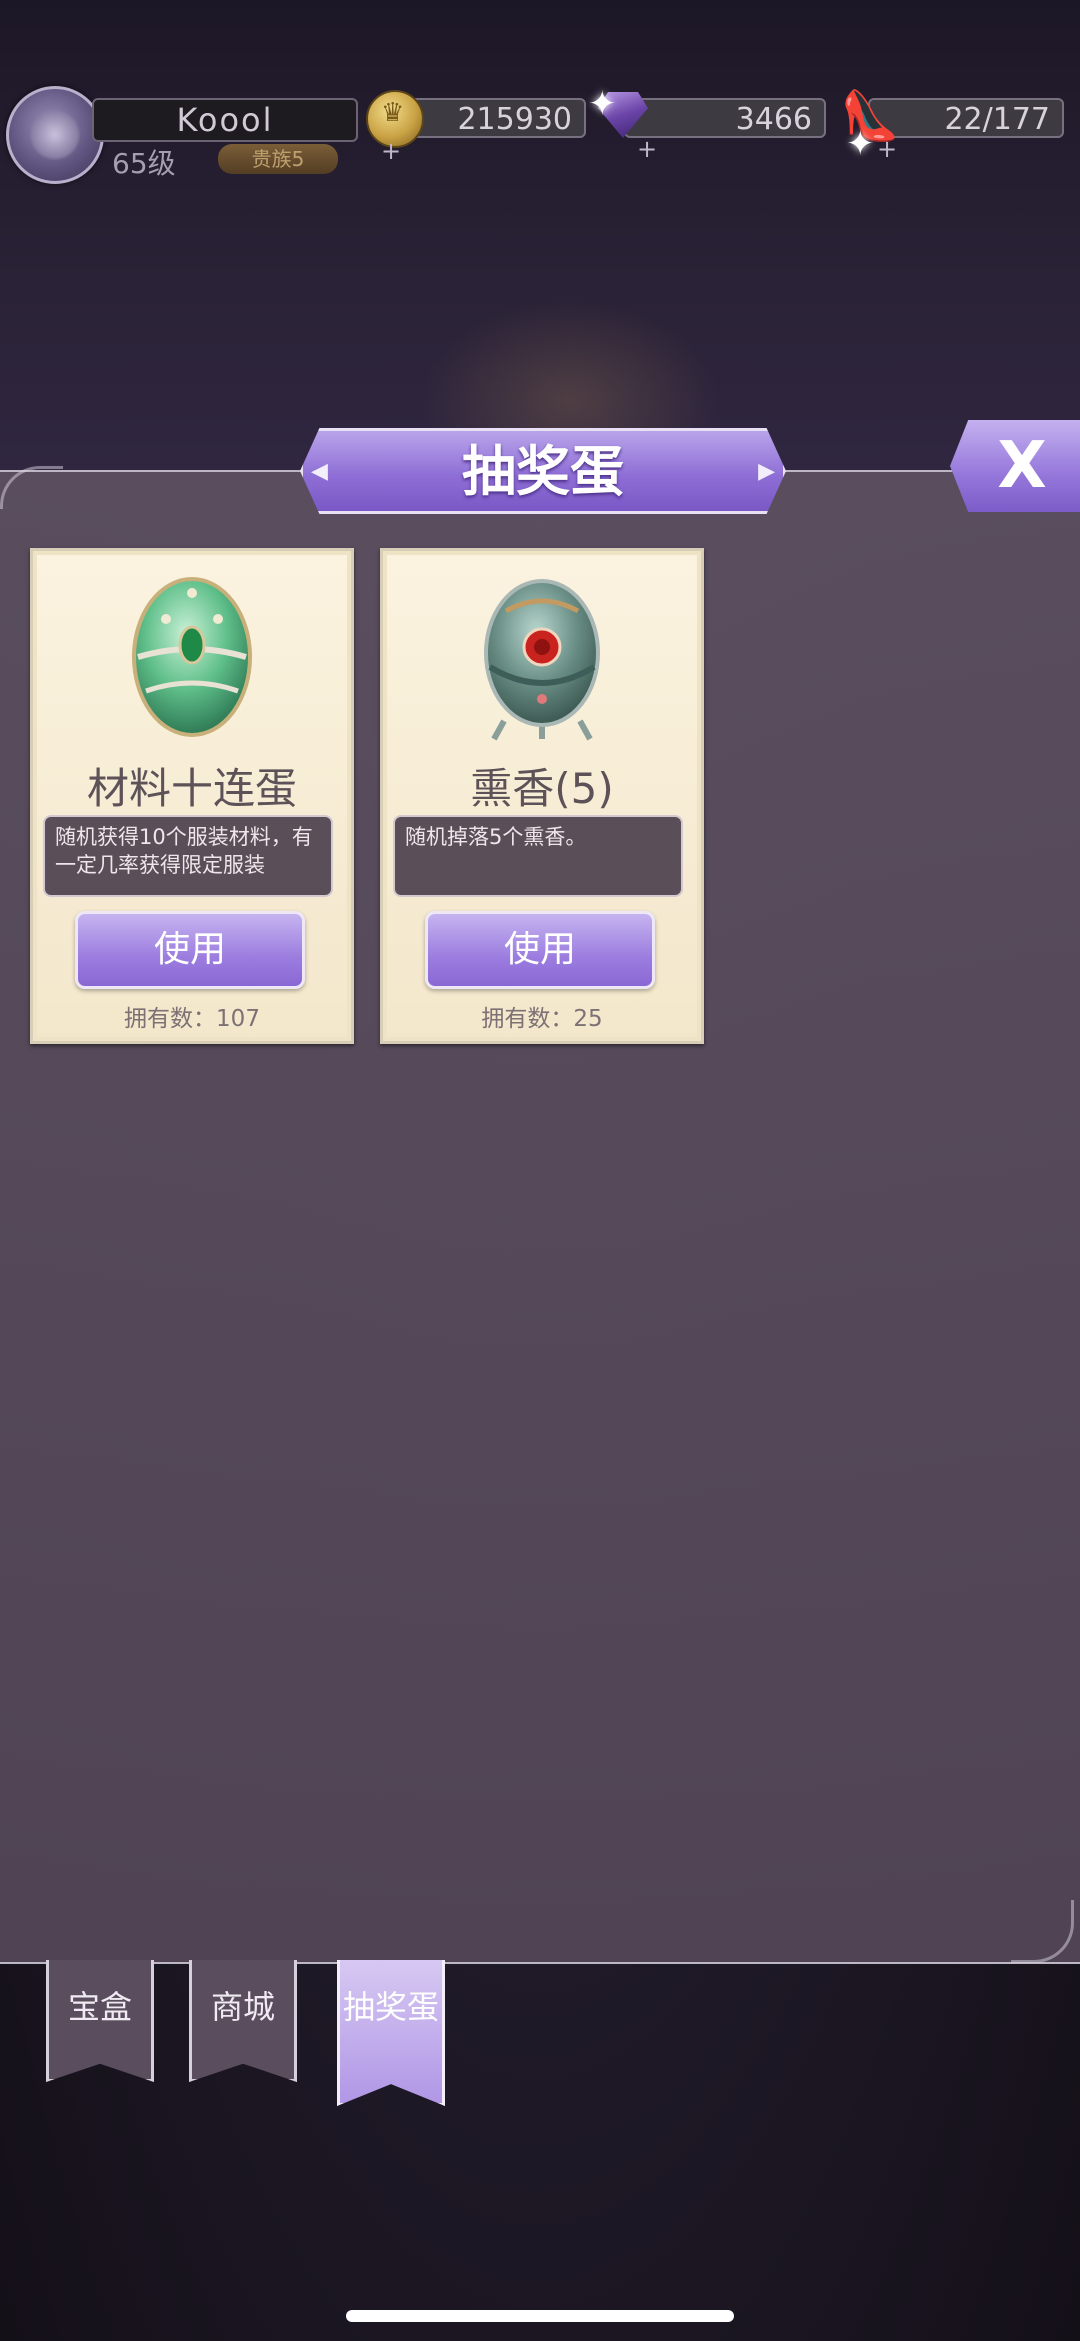  Describe the element at coordinates (391, 2033) in the screenshot. I see `tab-lottery-egg: 抽奖蛋` at that location.